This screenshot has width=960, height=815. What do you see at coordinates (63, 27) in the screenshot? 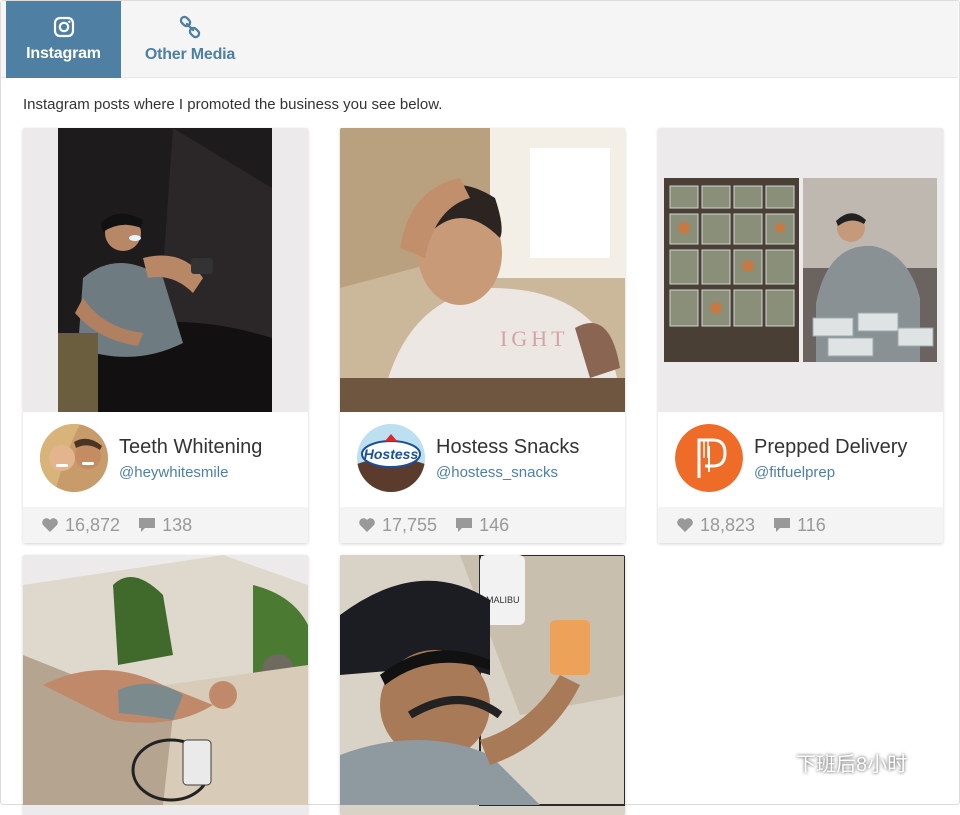
I see `instagram-icon` at bounding box center [63, 27].